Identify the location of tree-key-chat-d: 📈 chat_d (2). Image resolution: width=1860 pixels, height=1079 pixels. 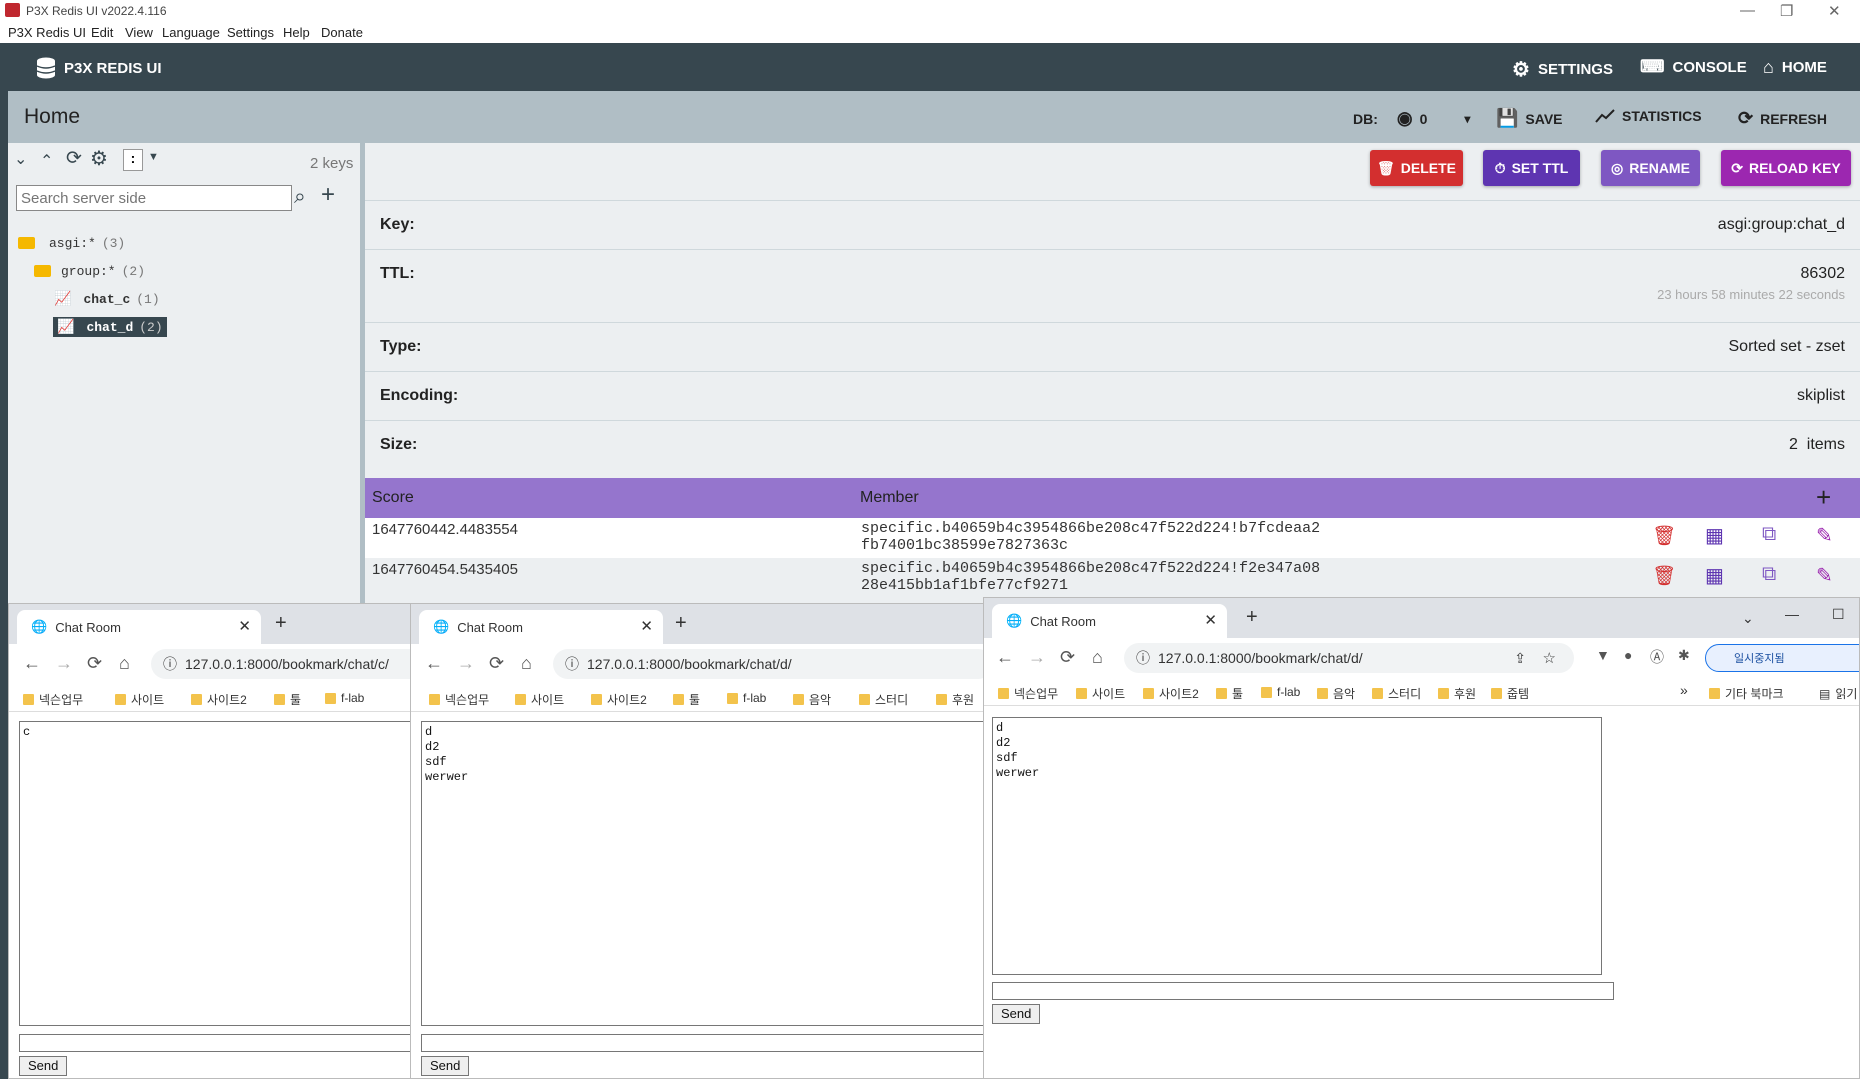
(110, 327).